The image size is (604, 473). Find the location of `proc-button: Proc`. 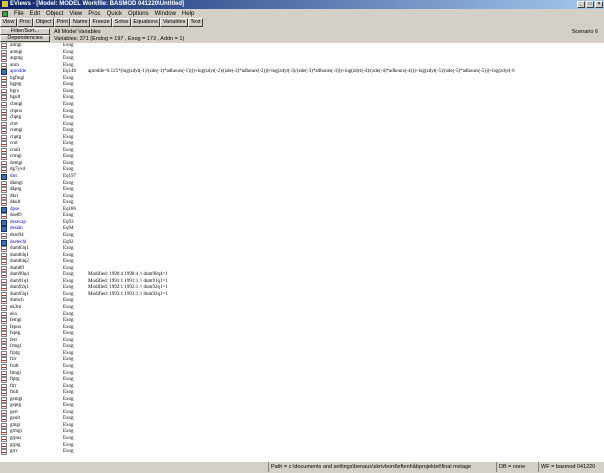

proc-button: Proc is located at coordinates (25, 22).